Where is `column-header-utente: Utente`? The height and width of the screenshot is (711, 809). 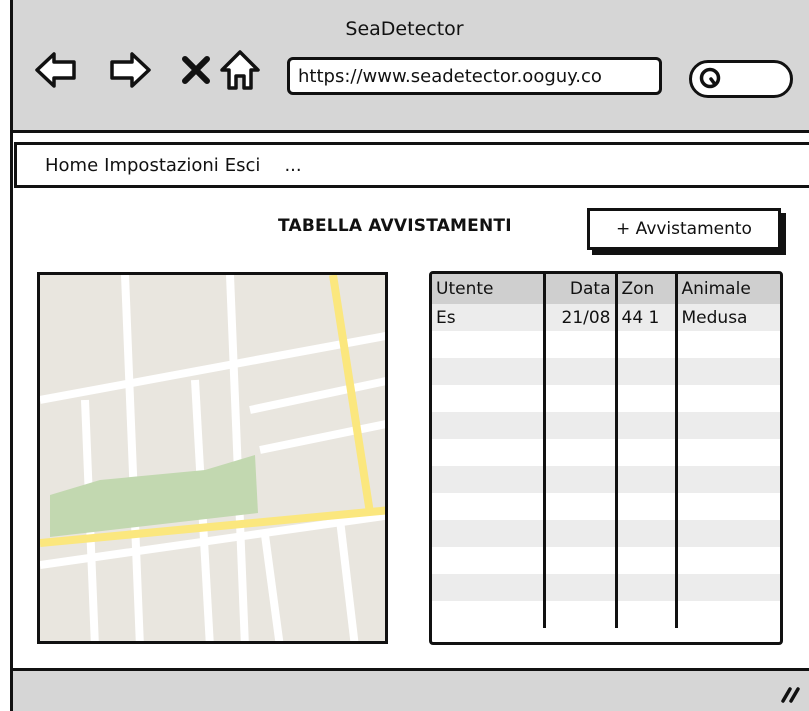 column-header-utente: Utente is located at coordinates (488, 289).